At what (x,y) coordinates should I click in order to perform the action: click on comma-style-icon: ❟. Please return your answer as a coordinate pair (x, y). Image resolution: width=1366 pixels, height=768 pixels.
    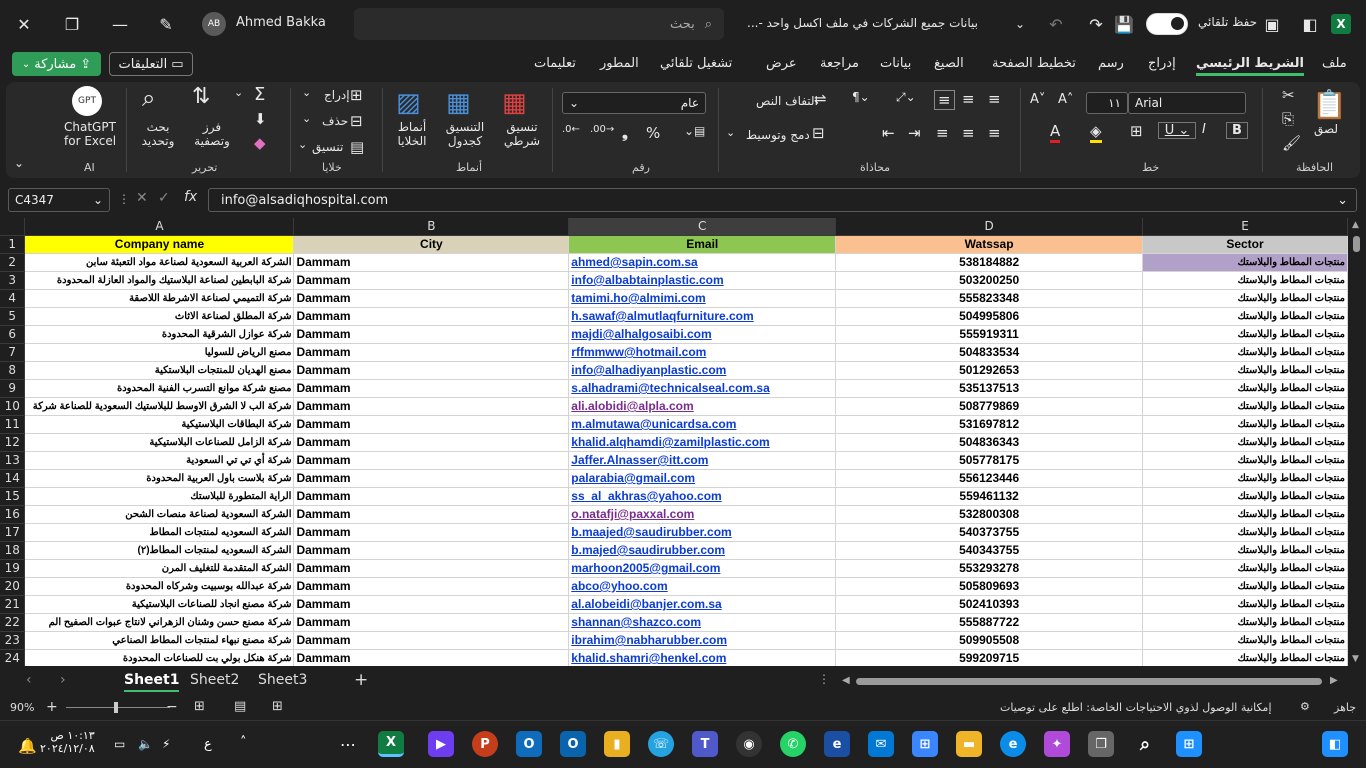
    Looking at the image, I should click on (625, 133).